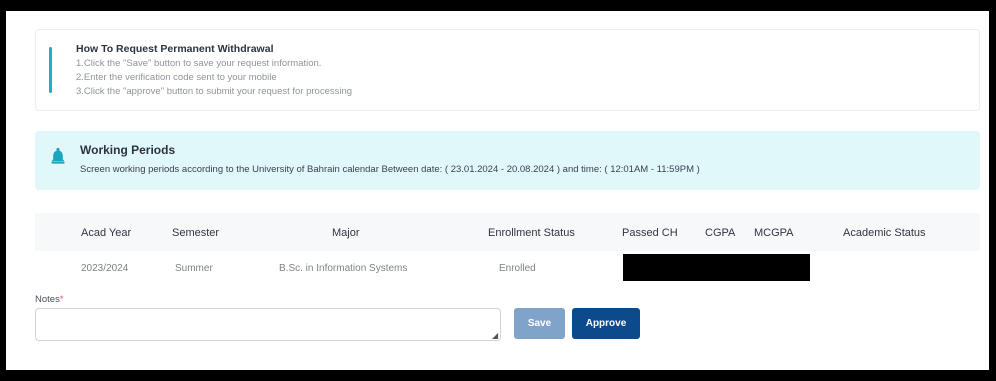 Image resolution: width=996 pixels, height=381 pixels. Describe the element at coordinates (716, 267) in the screenshot. I see `redacted-block` at that location.